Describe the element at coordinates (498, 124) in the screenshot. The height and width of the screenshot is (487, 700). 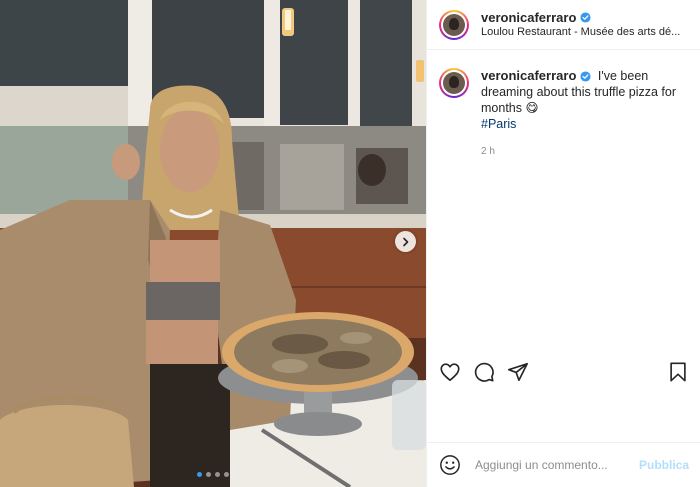
I see `hashtag-link: #Paris` at that location.